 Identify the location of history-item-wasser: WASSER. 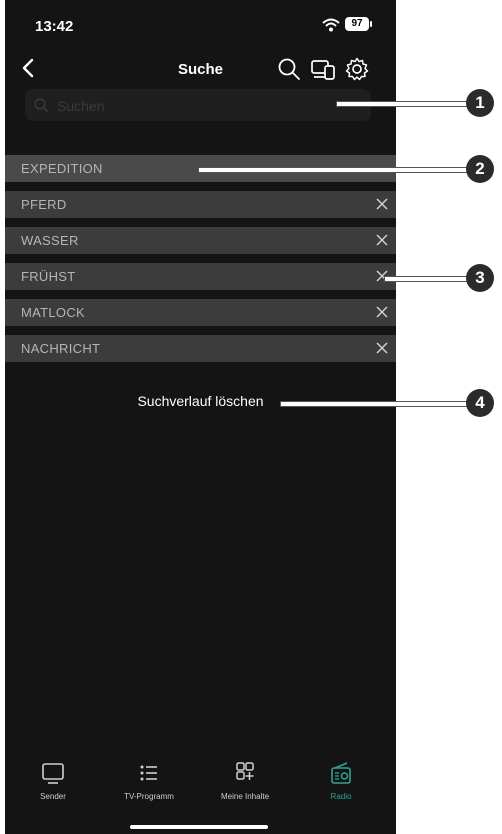
(200, 240).